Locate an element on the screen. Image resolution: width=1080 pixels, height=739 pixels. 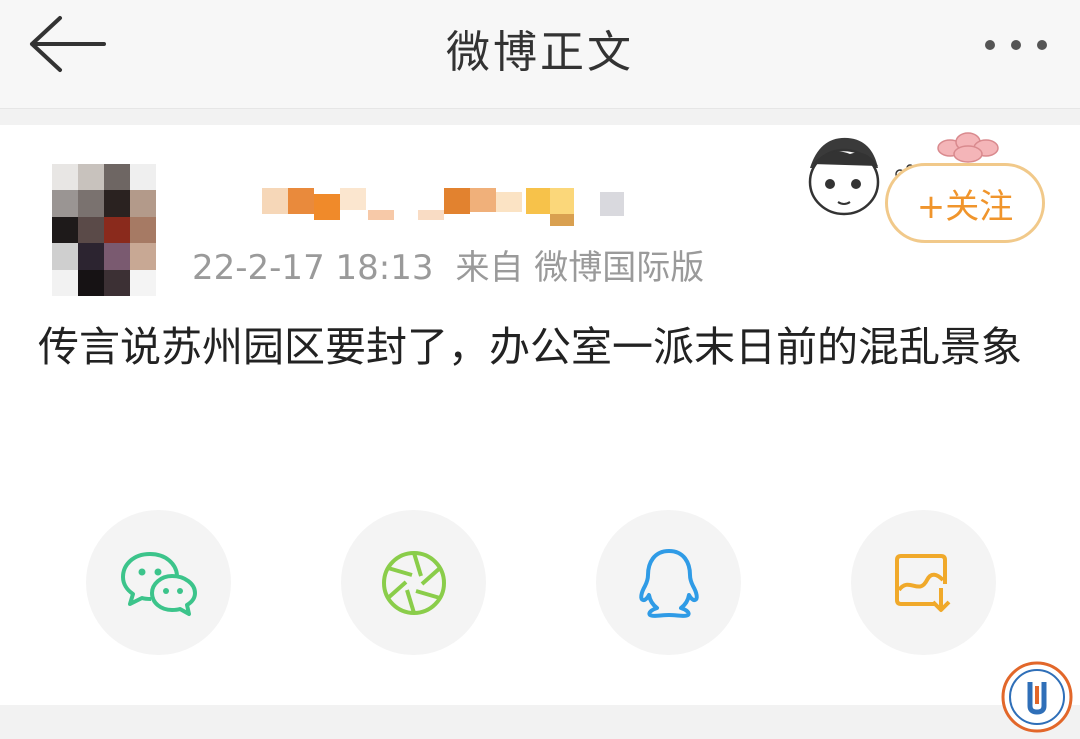
share-wechat-button is located at coordinates (158, 582).